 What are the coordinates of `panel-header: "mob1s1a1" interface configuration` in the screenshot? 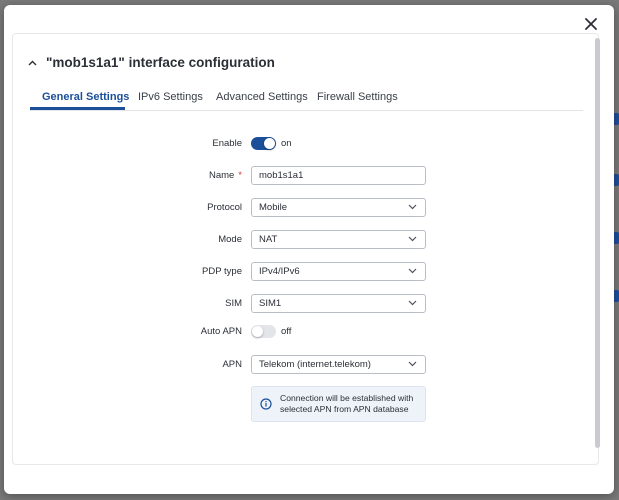 It's located at (151, 62).